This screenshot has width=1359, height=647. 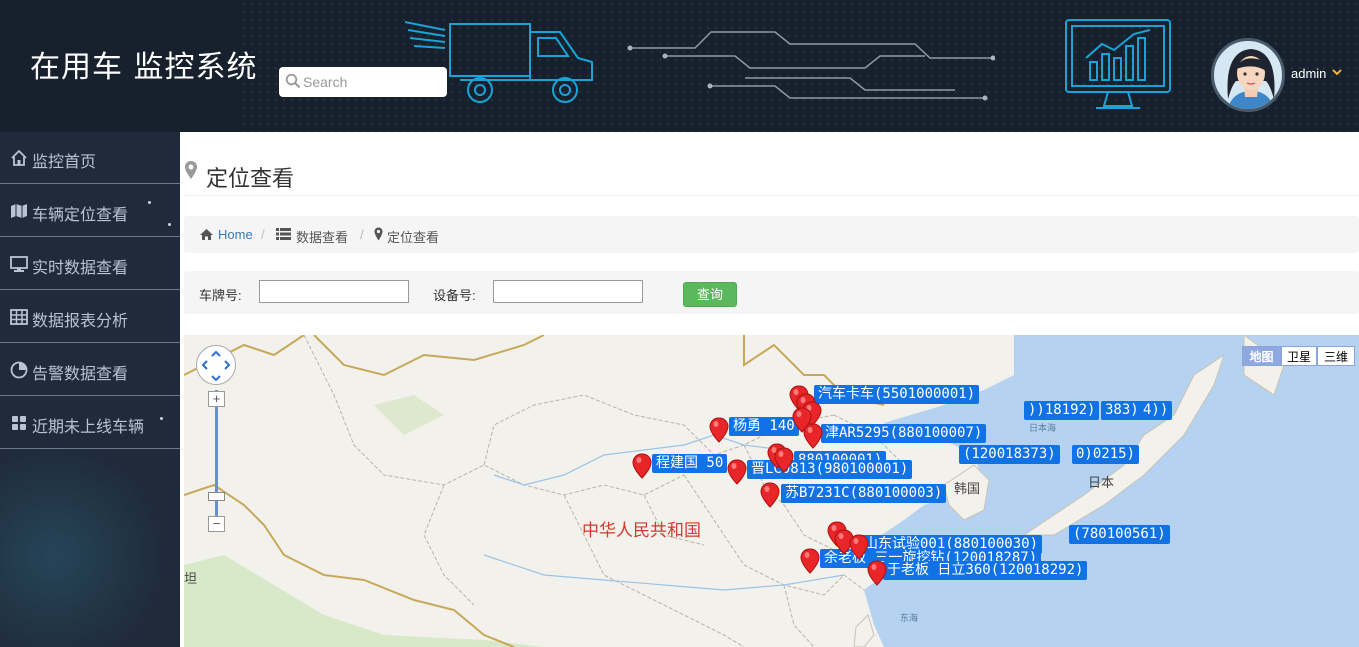 I want to click on desktop-icon, so click(x=19, y=264).